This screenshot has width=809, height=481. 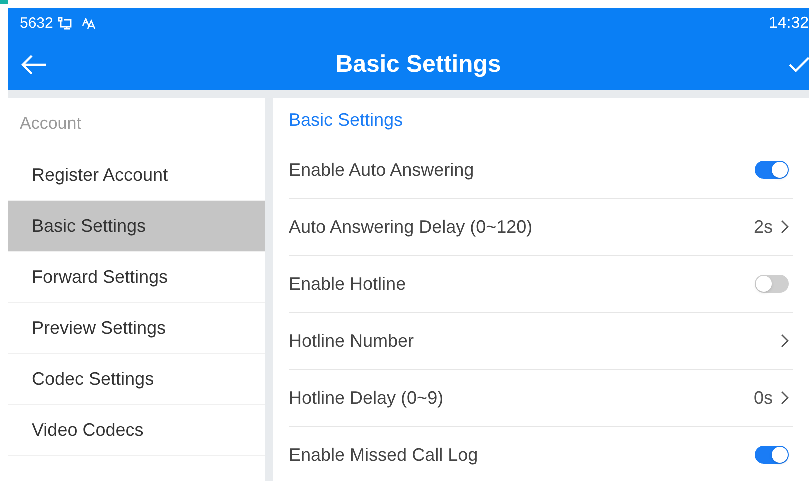 I want to click on setting-label: Enable Hotline, so click(x=347, y=284).